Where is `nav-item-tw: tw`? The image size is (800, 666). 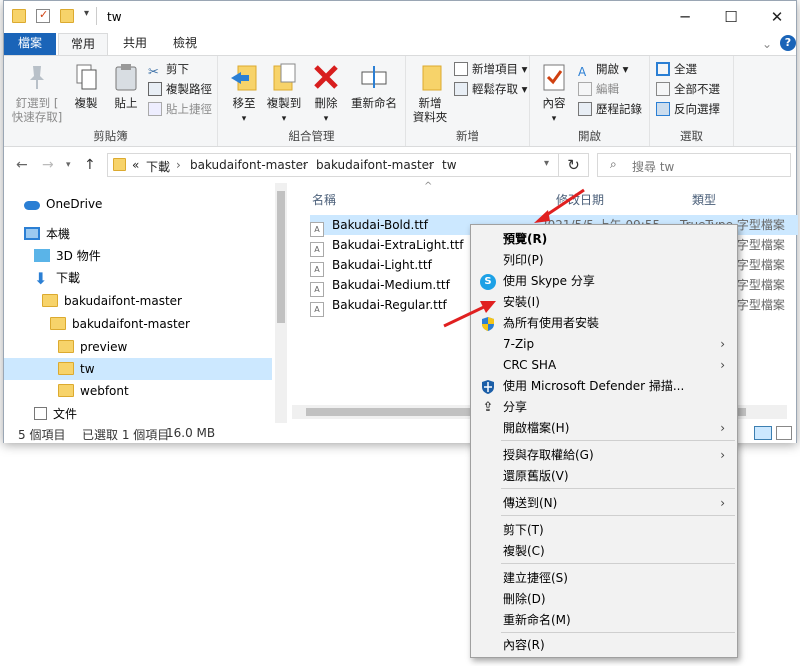 nav-item-tw: tw is located at coordinates (138, 369).